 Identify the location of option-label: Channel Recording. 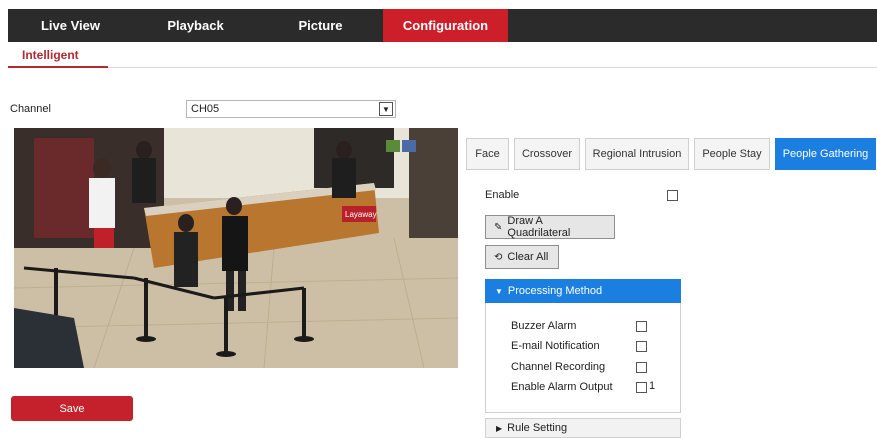
(558, 367).